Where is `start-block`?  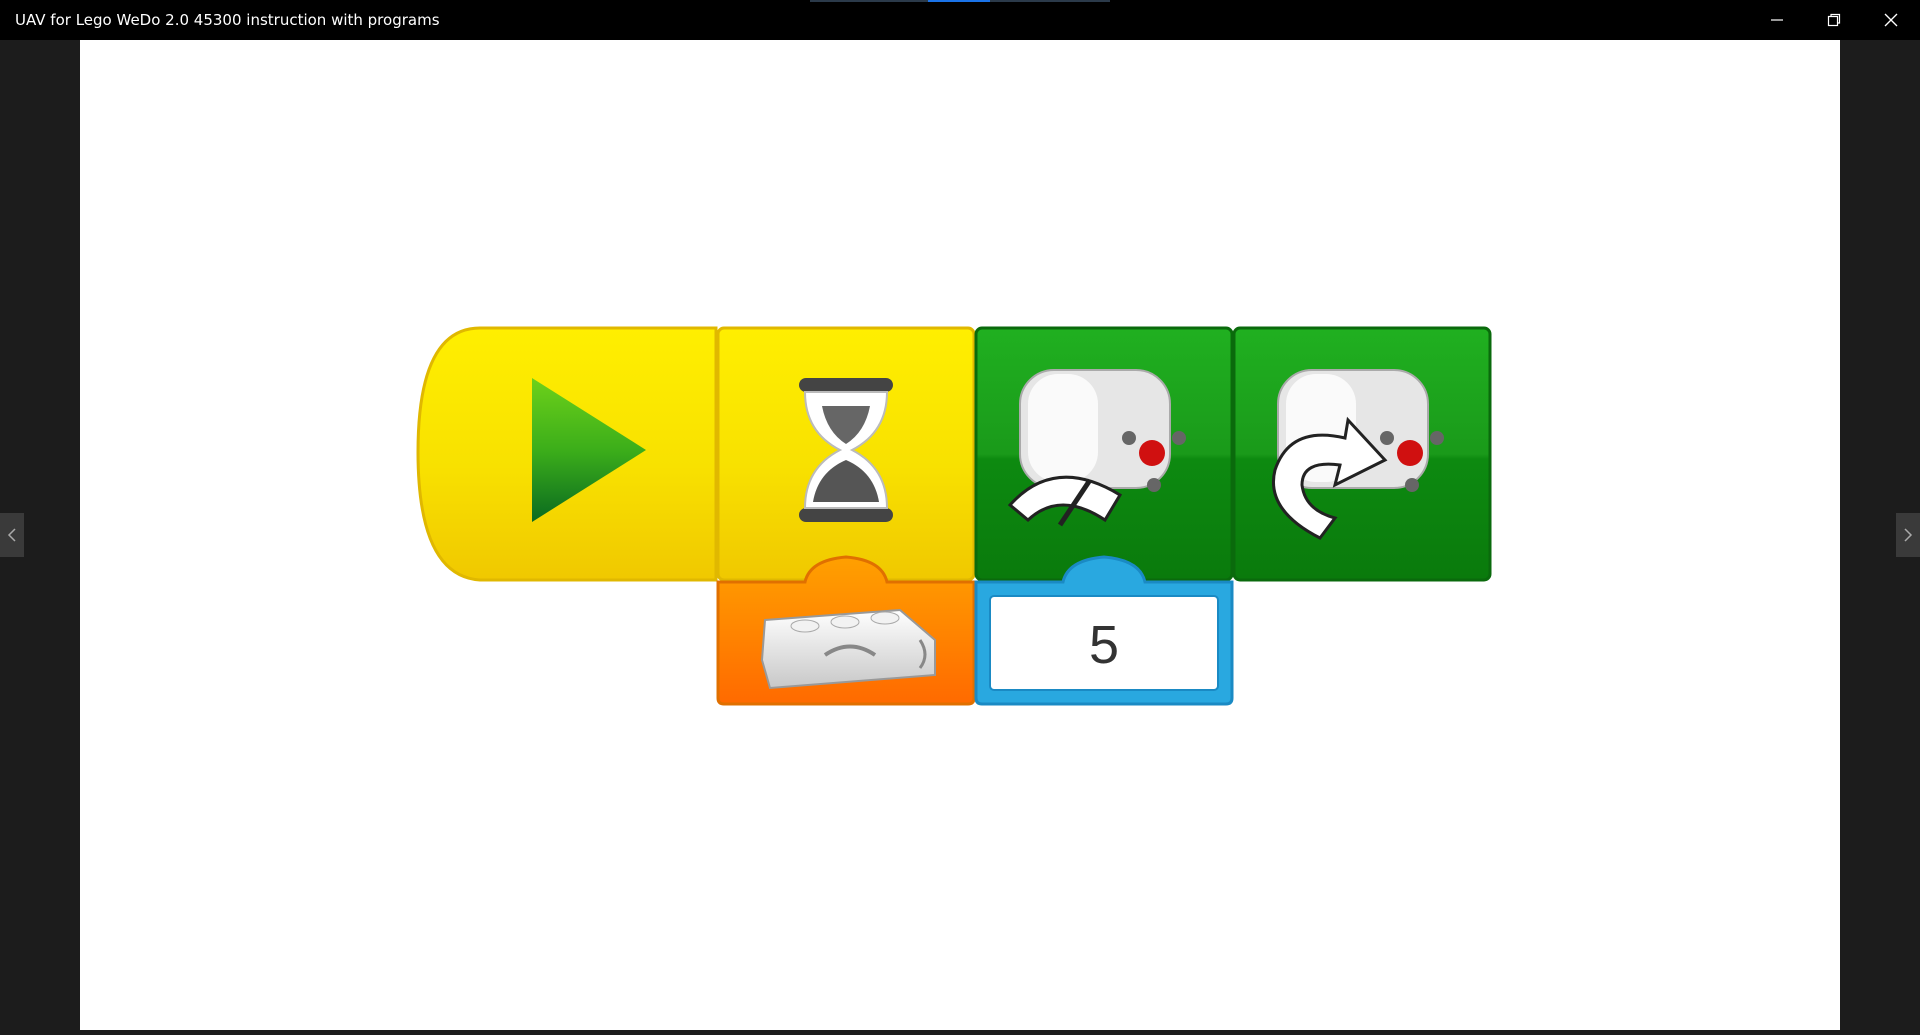 start-block is located at coordinates (567, 454).